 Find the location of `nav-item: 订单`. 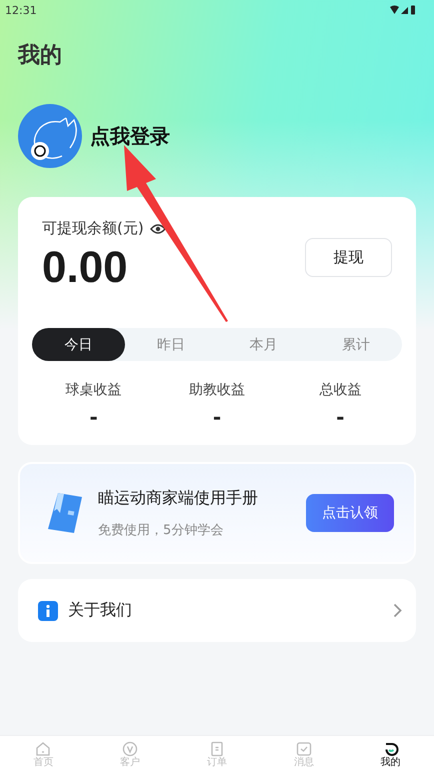

nav-item: 订单 is located at coordinates (217, 754).